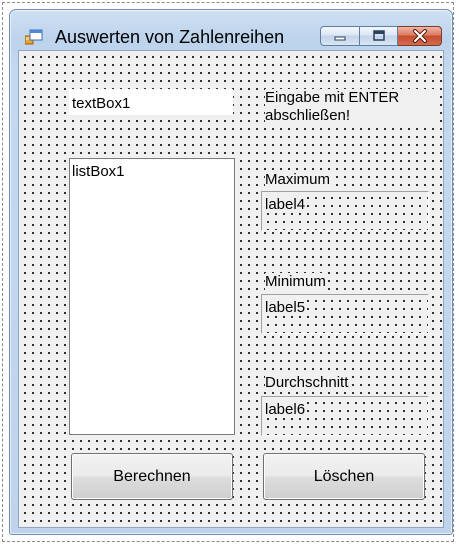 The height and width of the screenshot is (545, 459). I want to click on number-input: textBox1, so click(151, 102).